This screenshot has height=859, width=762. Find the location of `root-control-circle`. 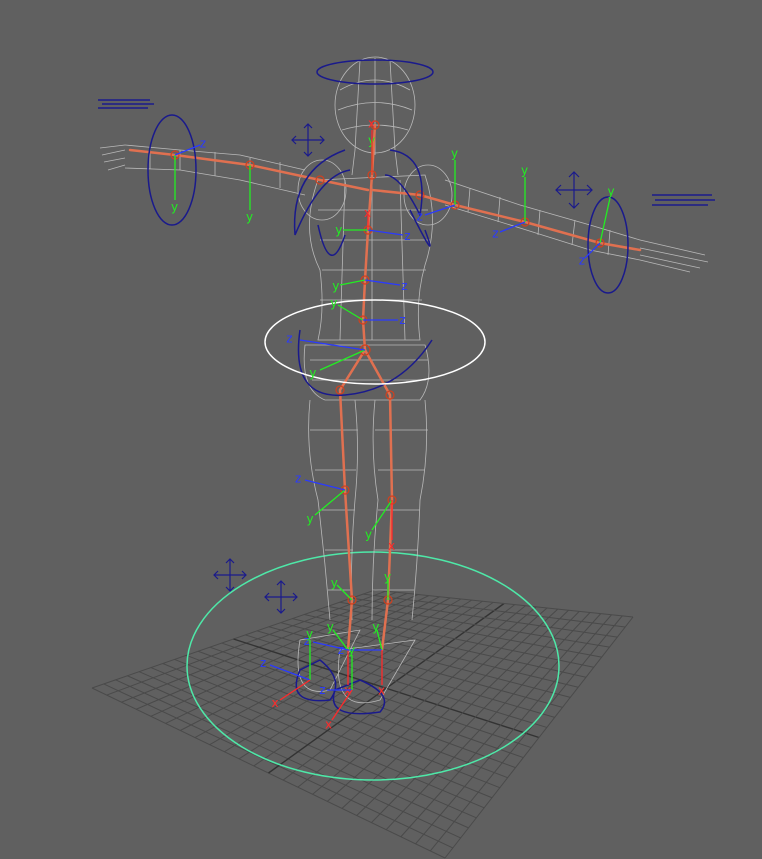

root-control-circle is located at coordinates (373, 666).